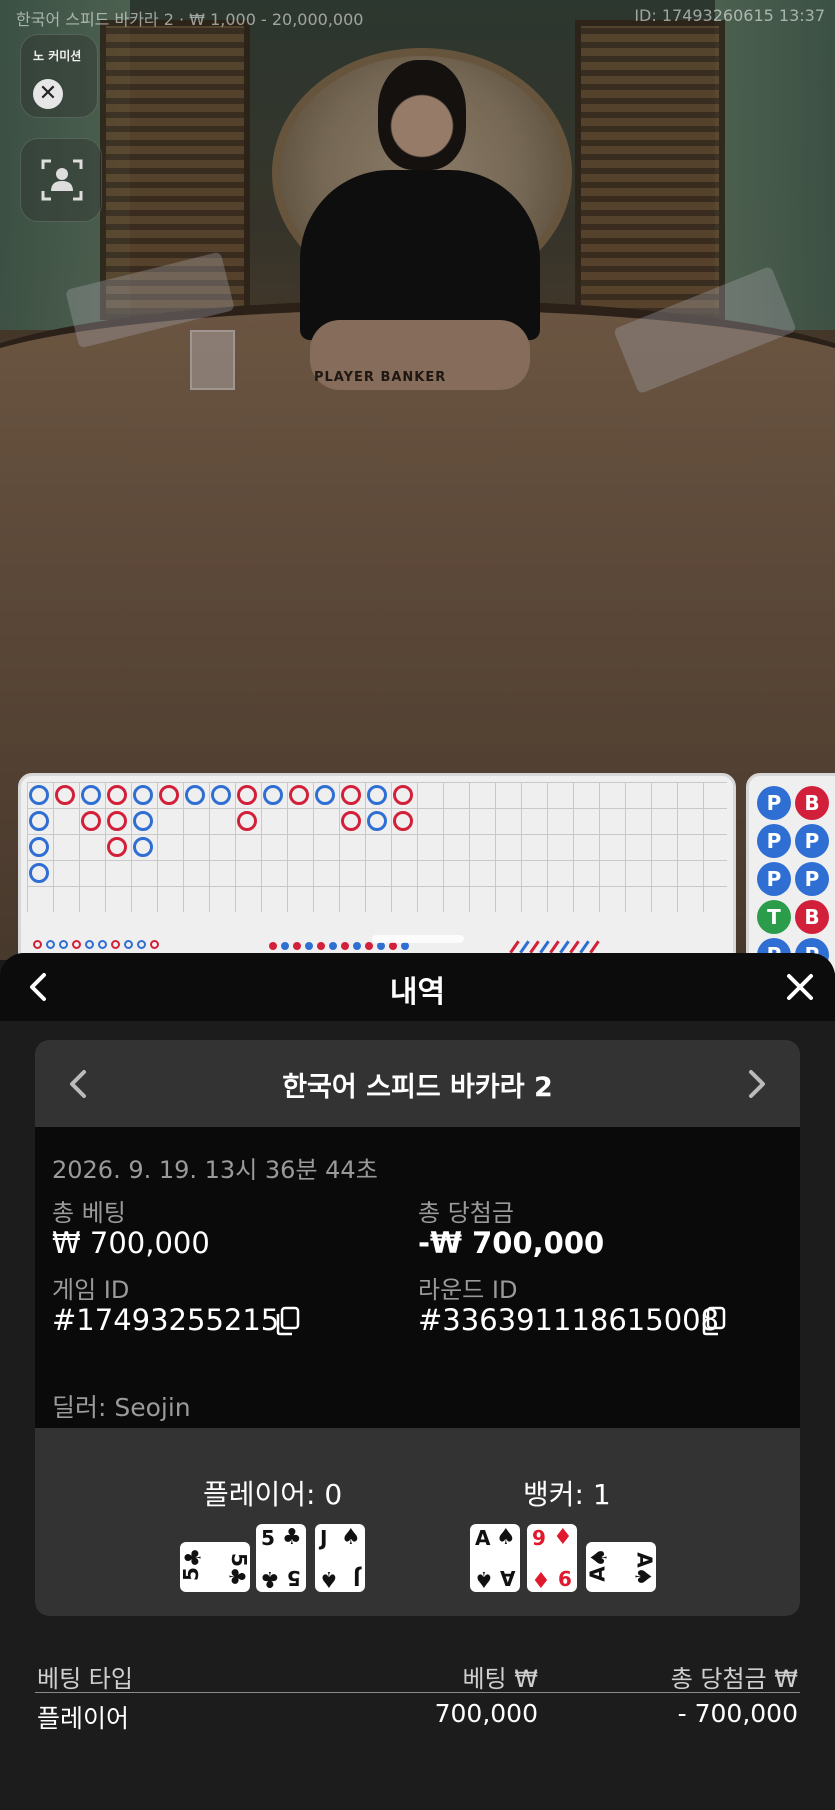 The height and width of the screenshot is (1810, 835). I want to click on playing-card: J ♠ J ♠, so click(340, 1558).